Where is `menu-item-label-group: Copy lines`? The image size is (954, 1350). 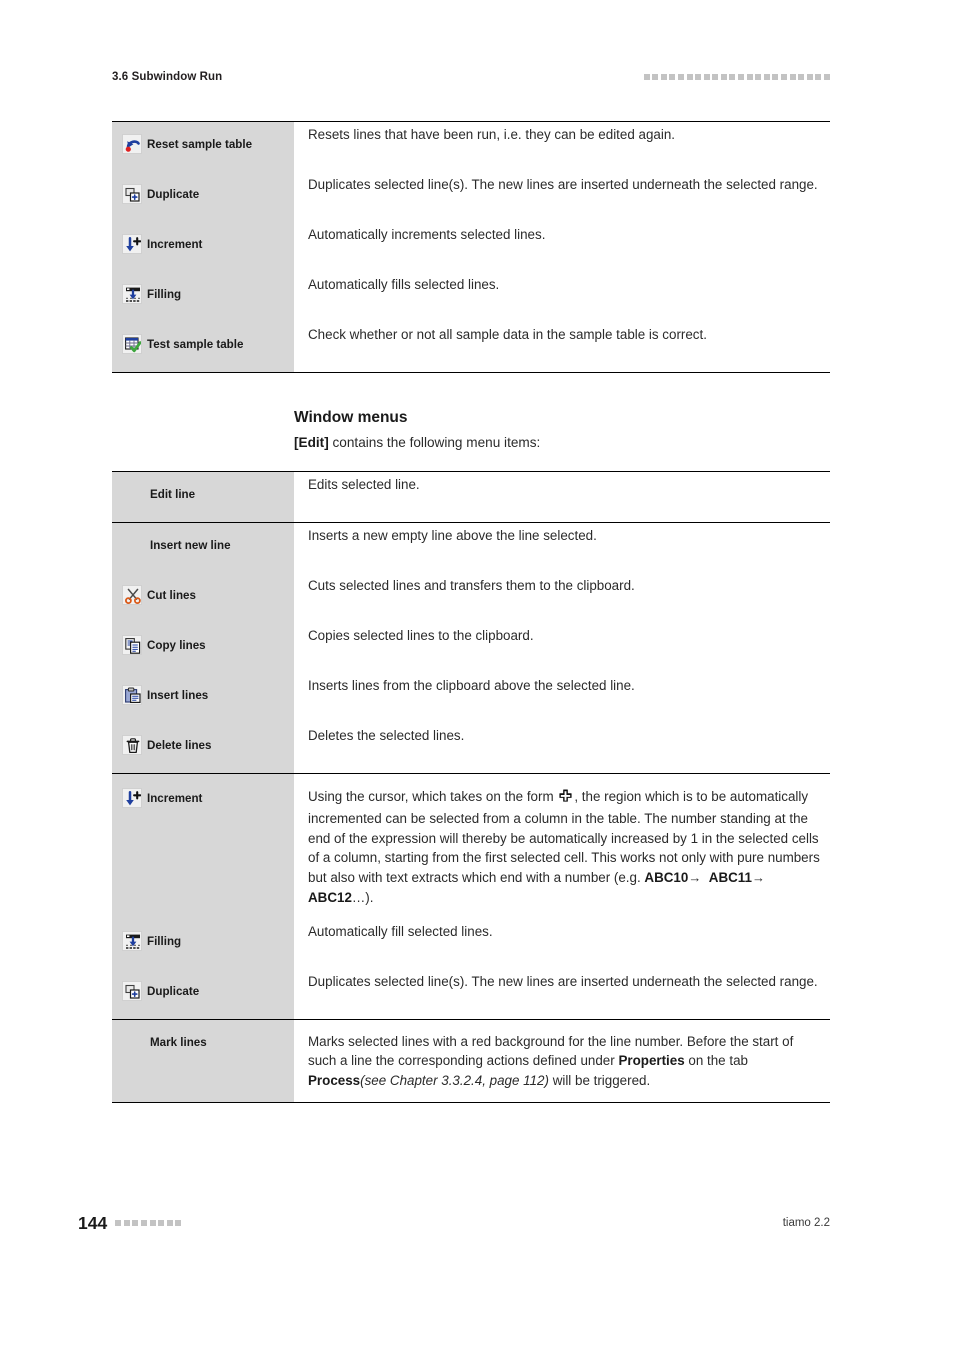
menu-item-label-group: Copy lines is located at coordinates (203, 648).